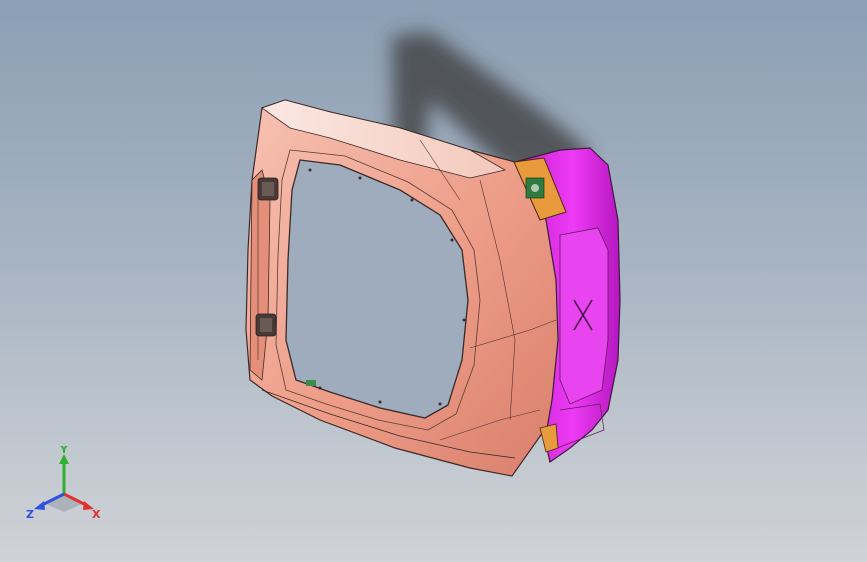  Describe the element at coordinates (268, 189) in the screenshot. I see `upper-hinge` at that location.